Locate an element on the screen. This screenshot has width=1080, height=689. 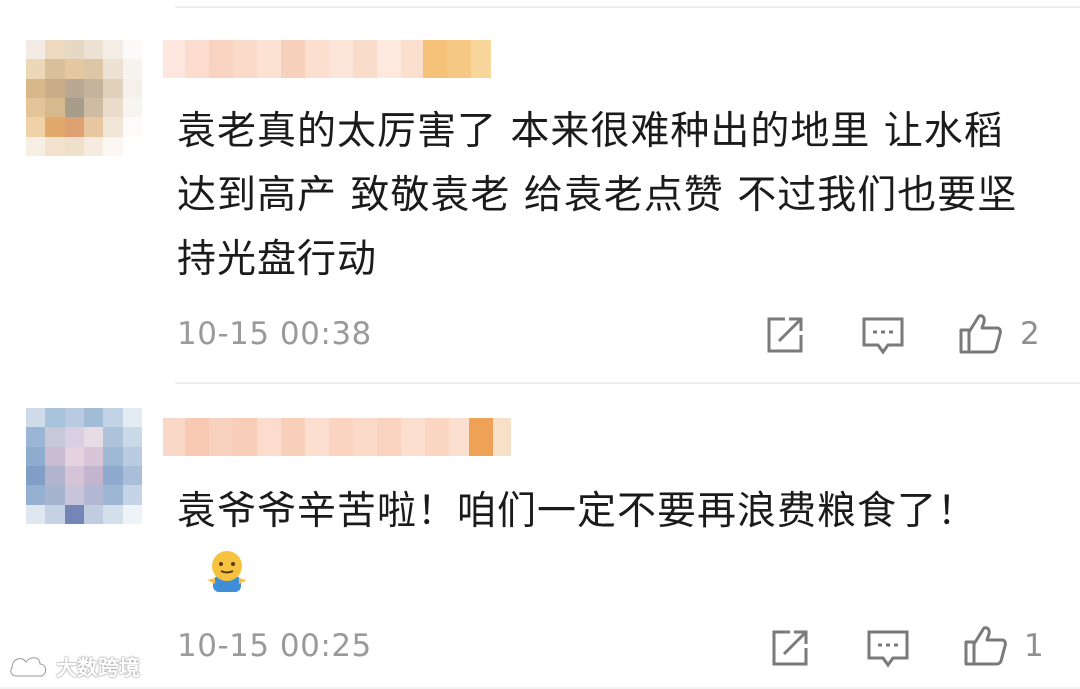
watermark: 大数跨境 is located at coordinates (74, 667).